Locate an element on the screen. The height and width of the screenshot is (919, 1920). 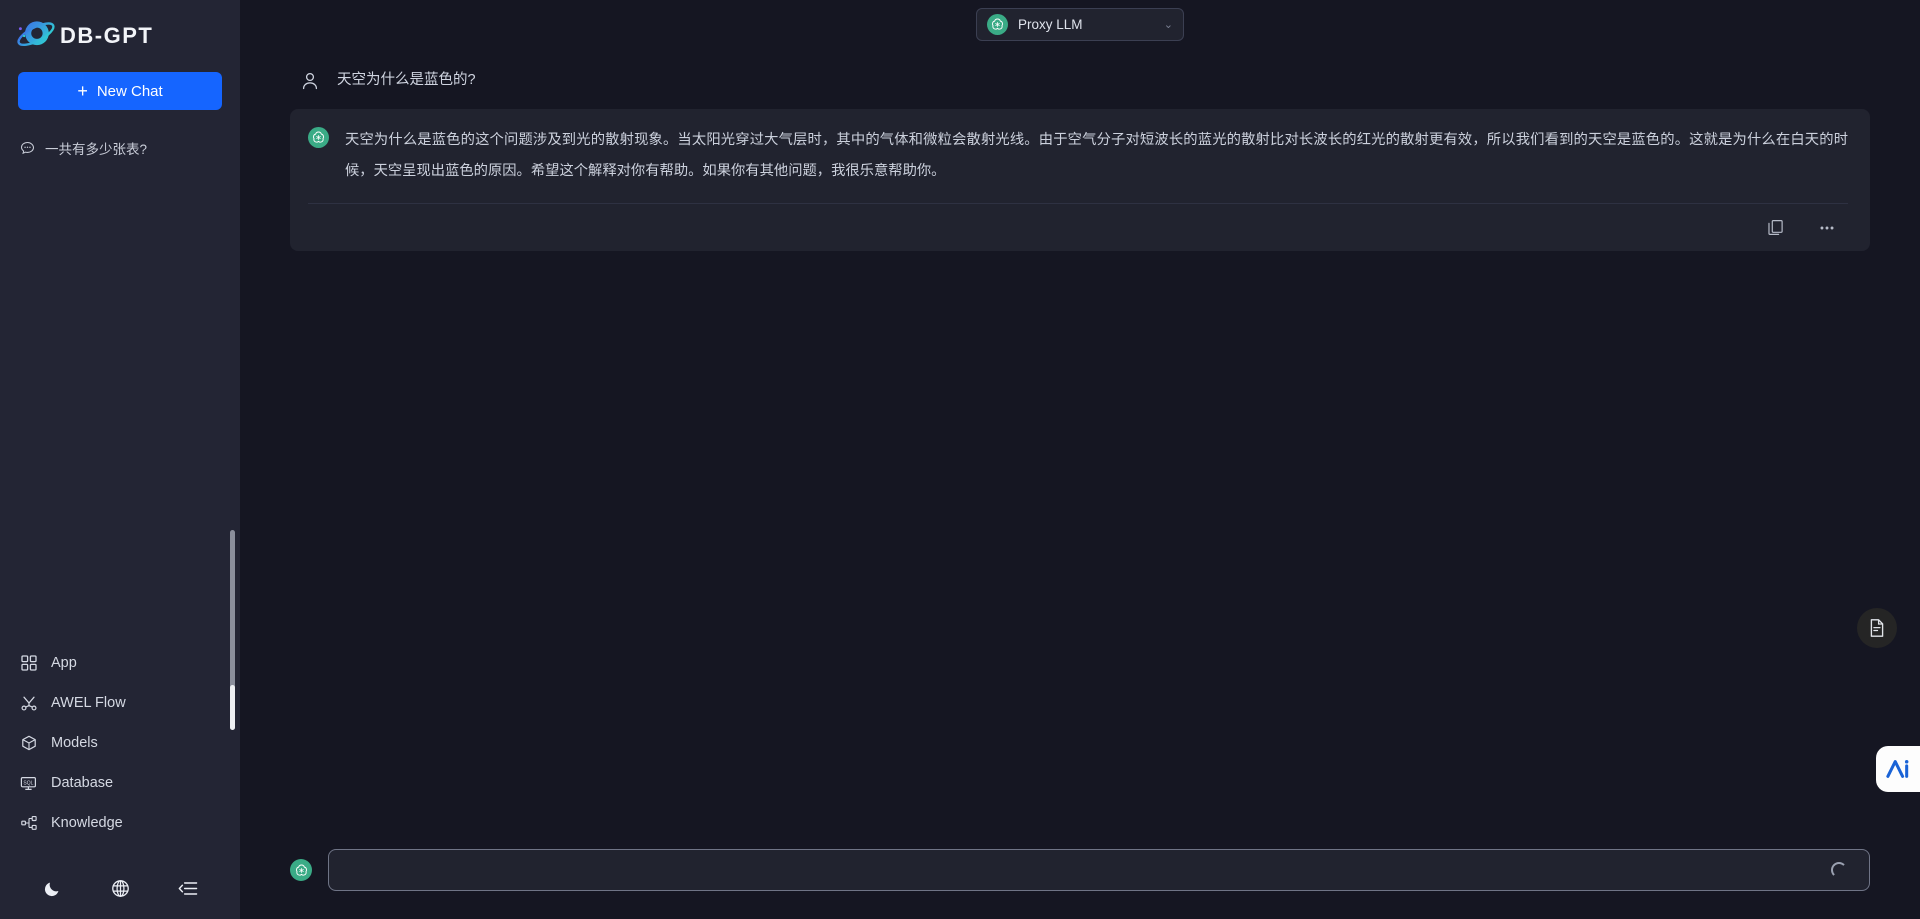
sidebar-footer is located at coordinates (120, 888).